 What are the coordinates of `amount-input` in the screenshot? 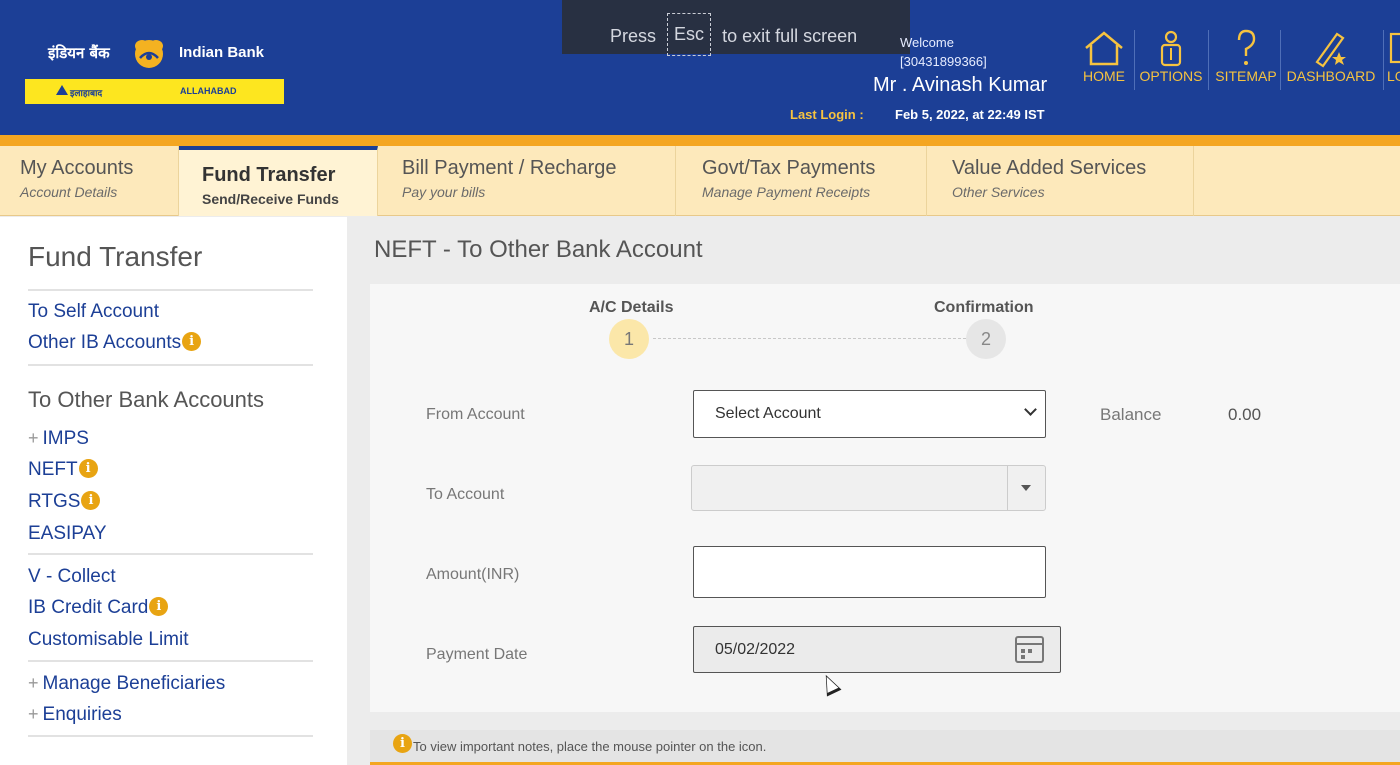 It's located at (869, 572).